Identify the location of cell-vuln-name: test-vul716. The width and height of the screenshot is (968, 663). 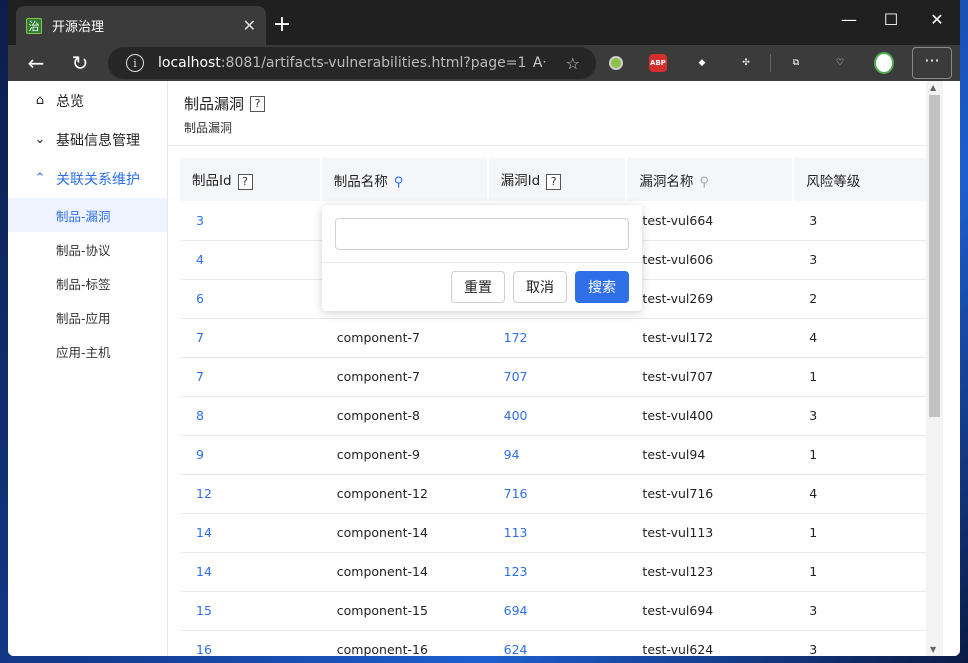
(710, 494).